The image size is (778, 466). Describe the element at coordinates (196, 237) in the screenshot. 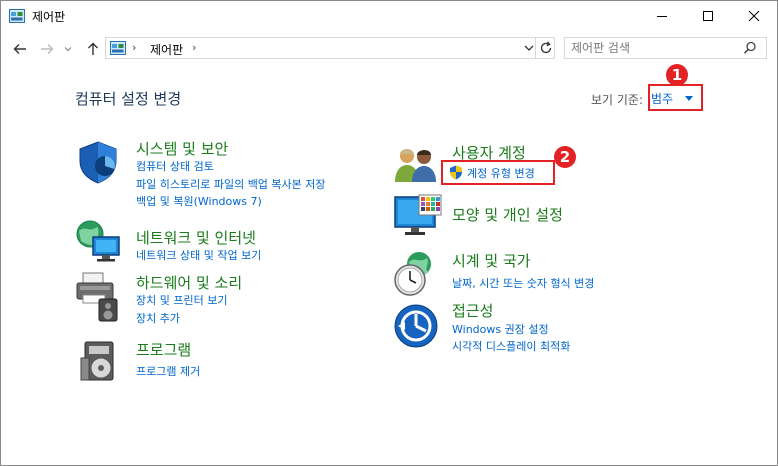

I see `category-network-internet: 네트워크 및 인터넷` at that location.